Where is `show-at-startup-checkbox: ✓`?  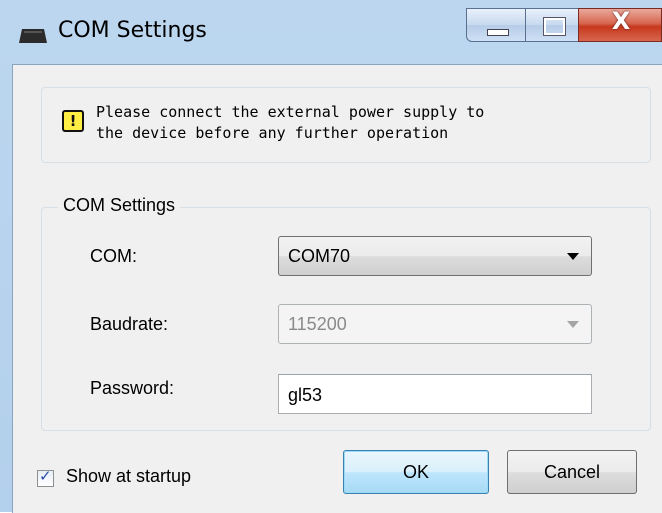
show-at-startup-checkbox: ✓ is located at coordinates (45, 477).